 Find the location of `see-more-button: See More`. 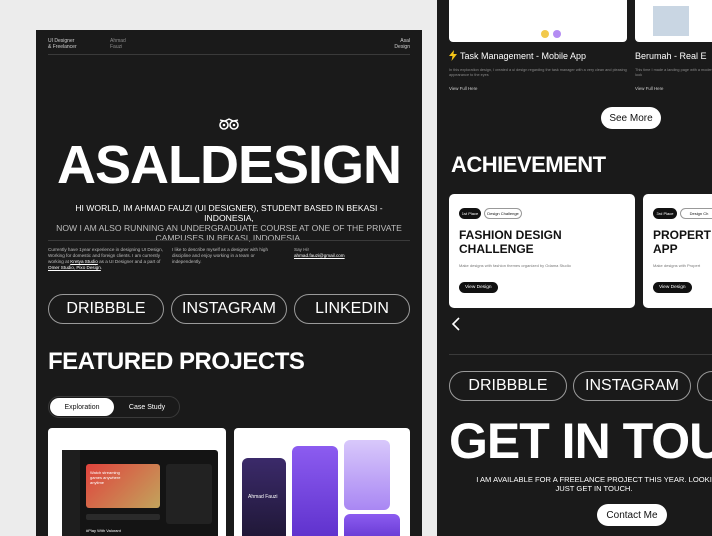

see-more-button: See More is located at coordinates (631, 118).